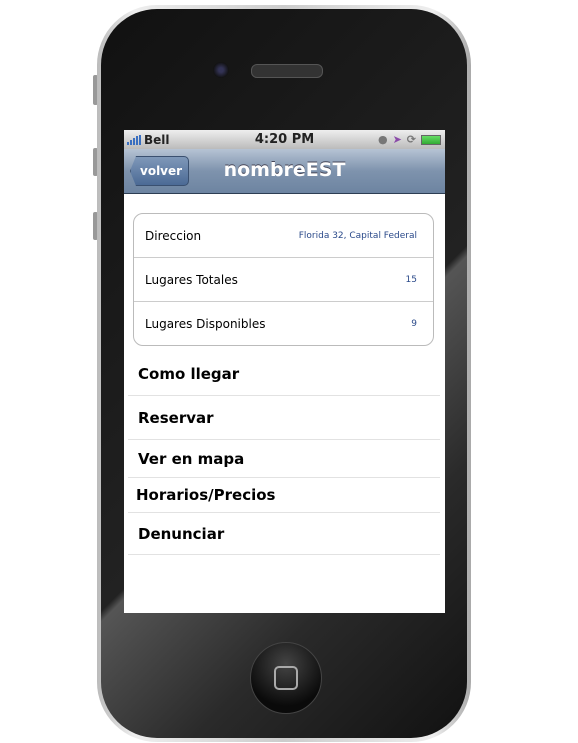  I want to click on detail-value: Florida 32, Capital Federal, so click(357, 235).